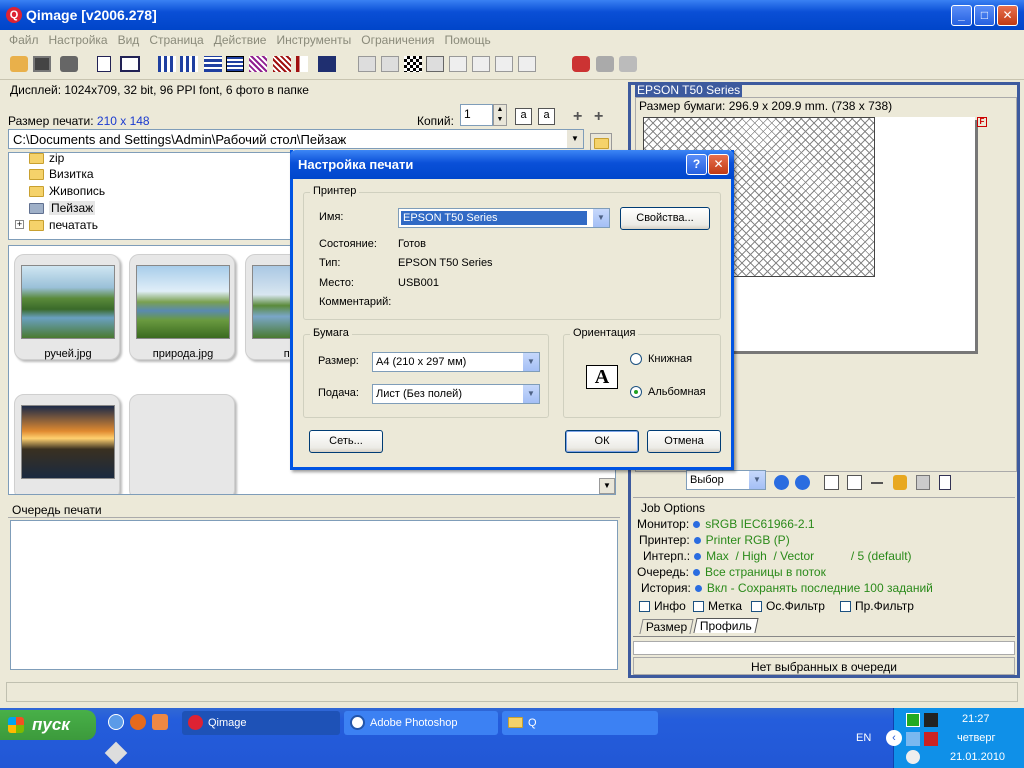  What do you see at coordinates (961, 15) in the screenshot?
I see `minimize-button: _` at bounding box center [961, 15].